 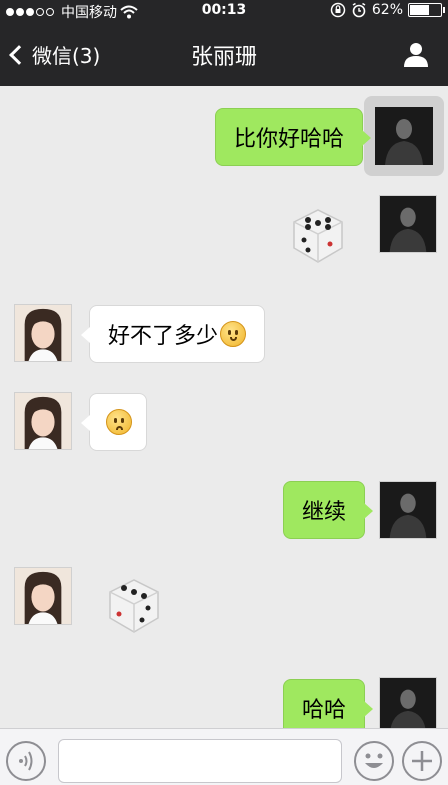 I want to click on plus-icon, so click(x=422, y=761).